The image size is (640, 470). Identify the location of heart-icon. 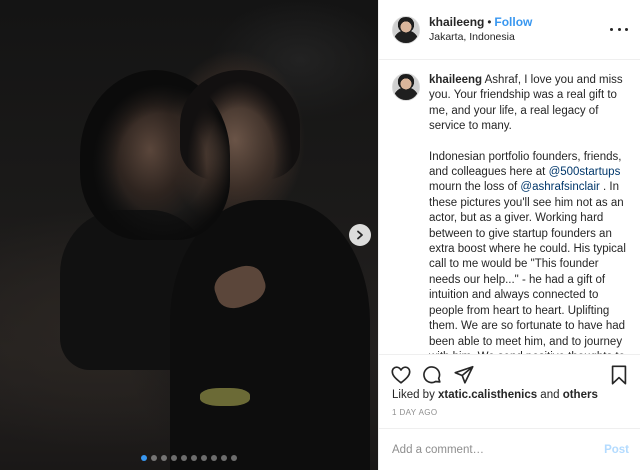
(401, 375).